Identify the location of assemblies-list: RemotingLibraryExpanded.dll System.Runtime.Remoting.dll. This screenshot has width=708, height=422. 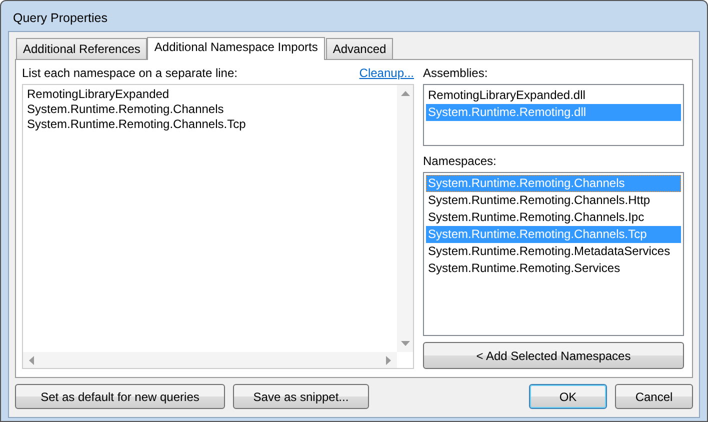
(553, 115).